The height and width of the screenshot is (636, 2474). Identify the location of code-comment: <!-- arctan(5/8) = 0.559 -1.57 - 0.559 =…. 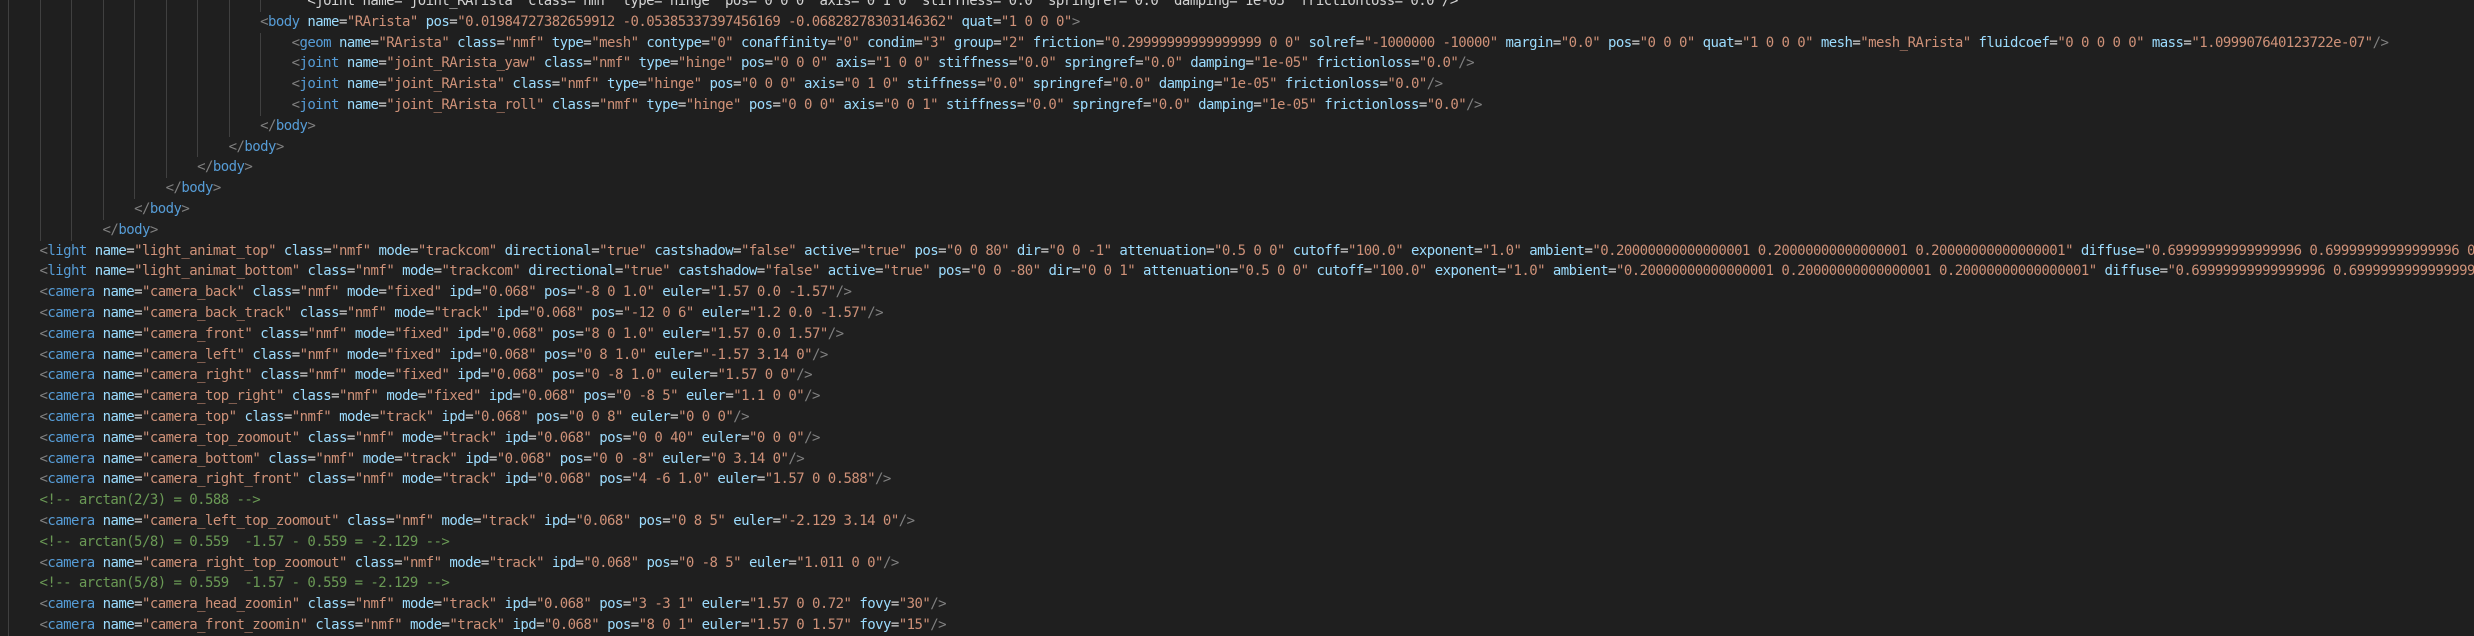
(244, 583).